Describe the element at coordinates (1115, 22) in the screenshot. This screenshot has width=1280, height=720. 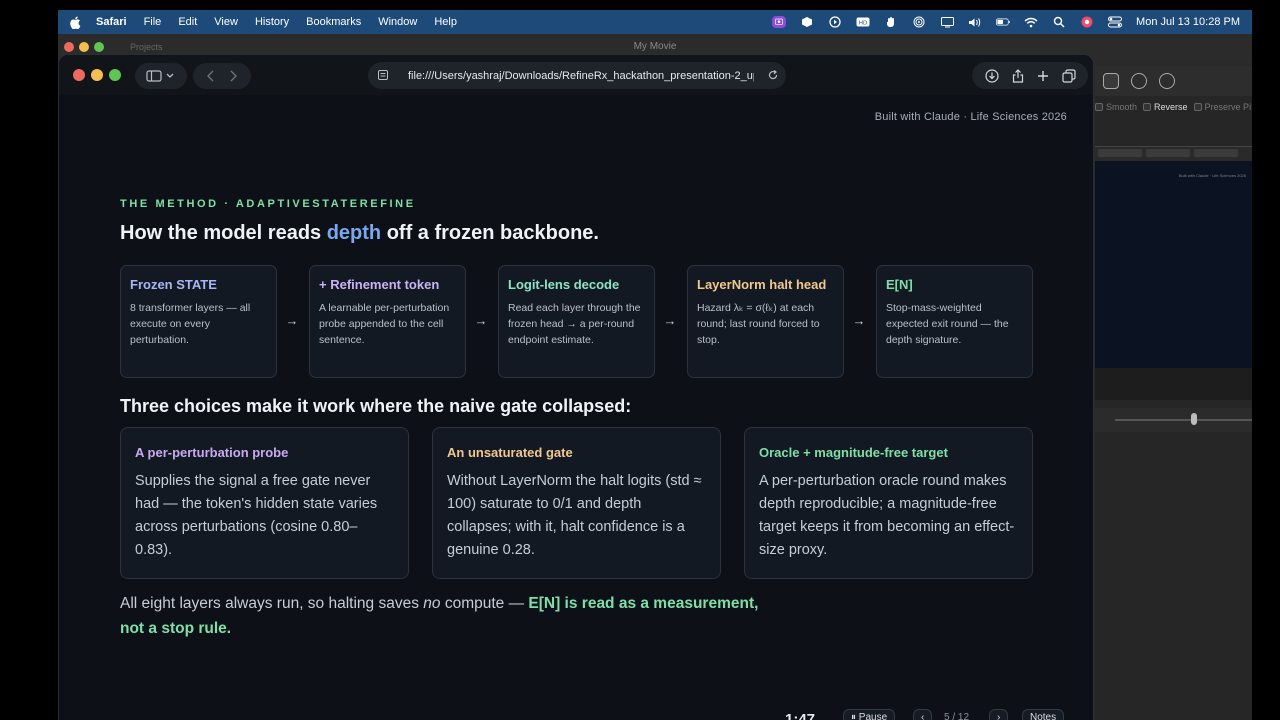
I see `control-center-icon` at that location.